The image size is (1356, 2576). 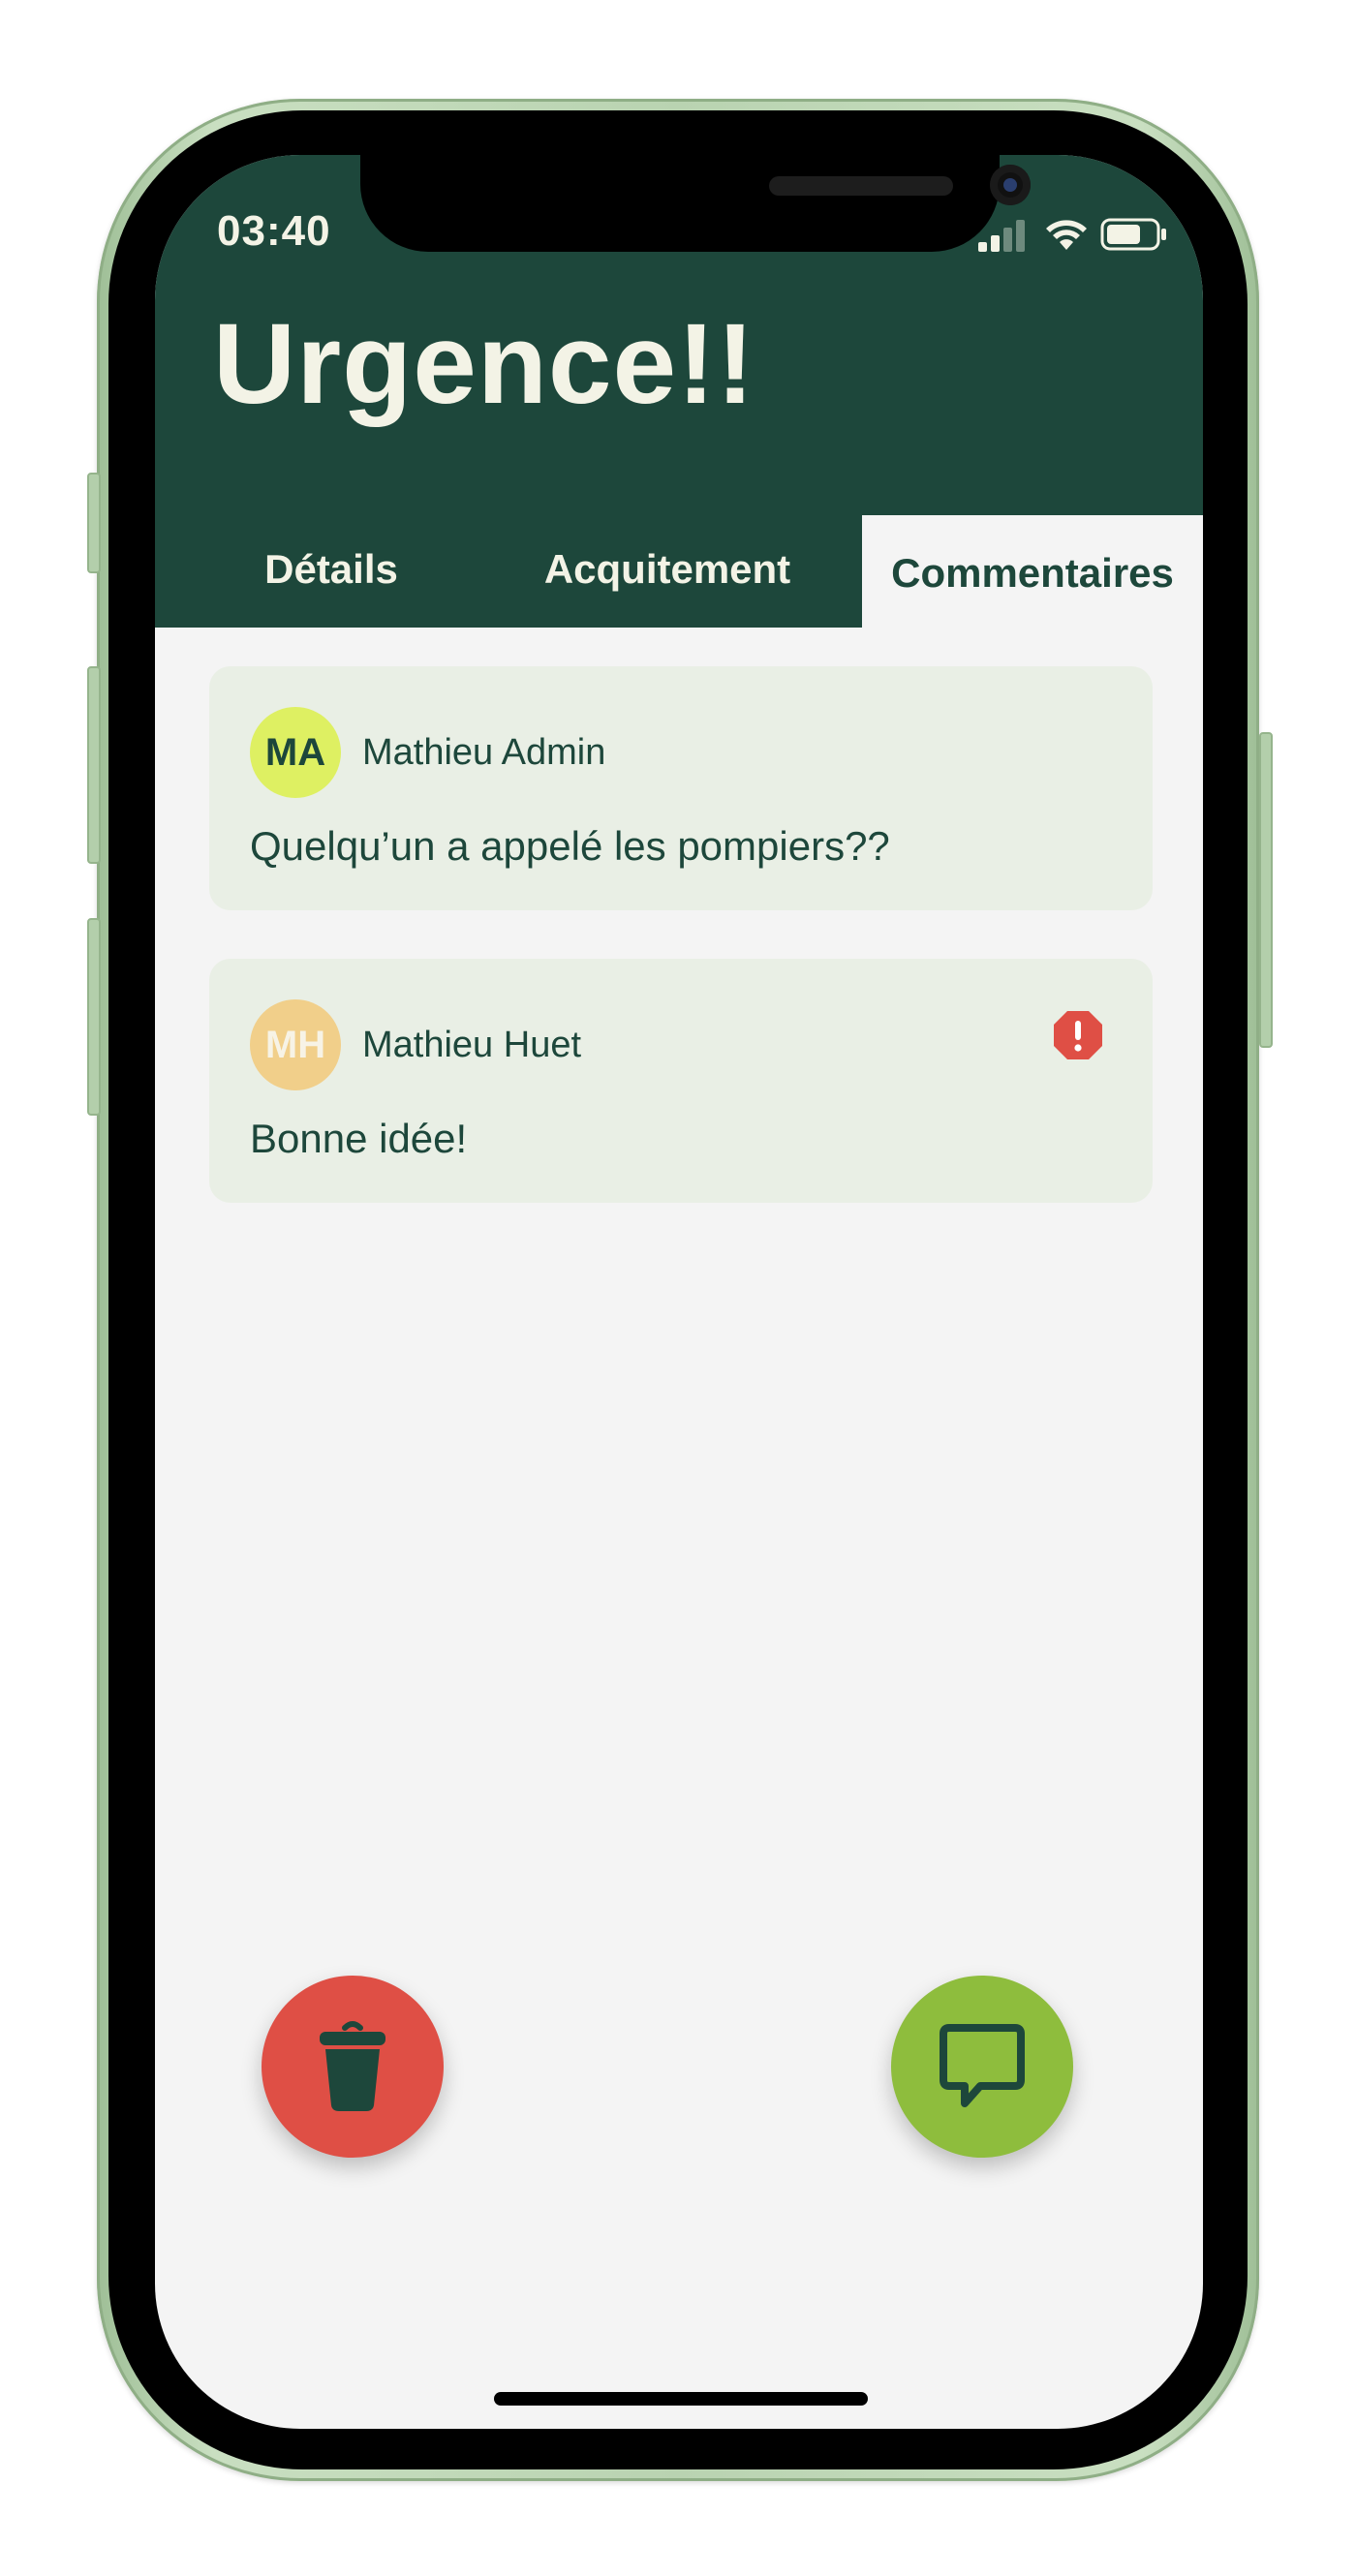 I want to click on comment-text: Bonne idée!, so click(x=359, y=1138).